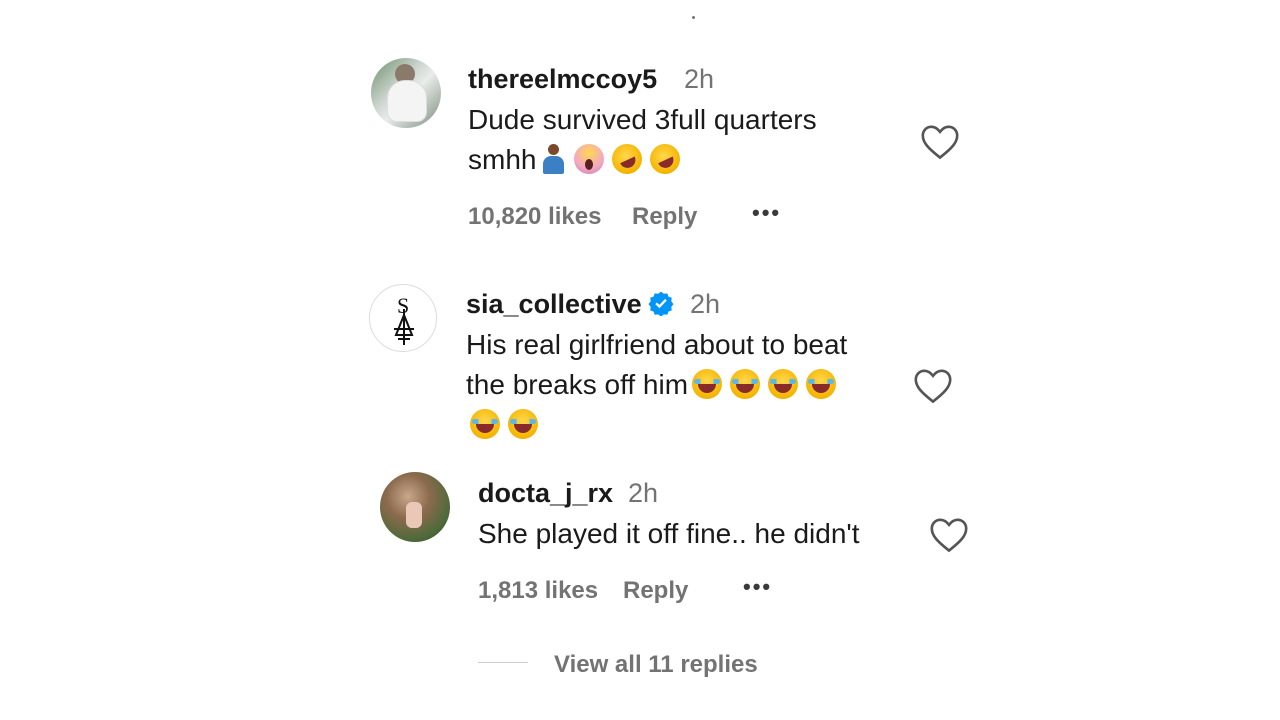 The height and width of the screenshot is (720, 1280). Describe the element at coordinates (553, 159) in the screenshot. I see `person-emoji-icon` at that location.